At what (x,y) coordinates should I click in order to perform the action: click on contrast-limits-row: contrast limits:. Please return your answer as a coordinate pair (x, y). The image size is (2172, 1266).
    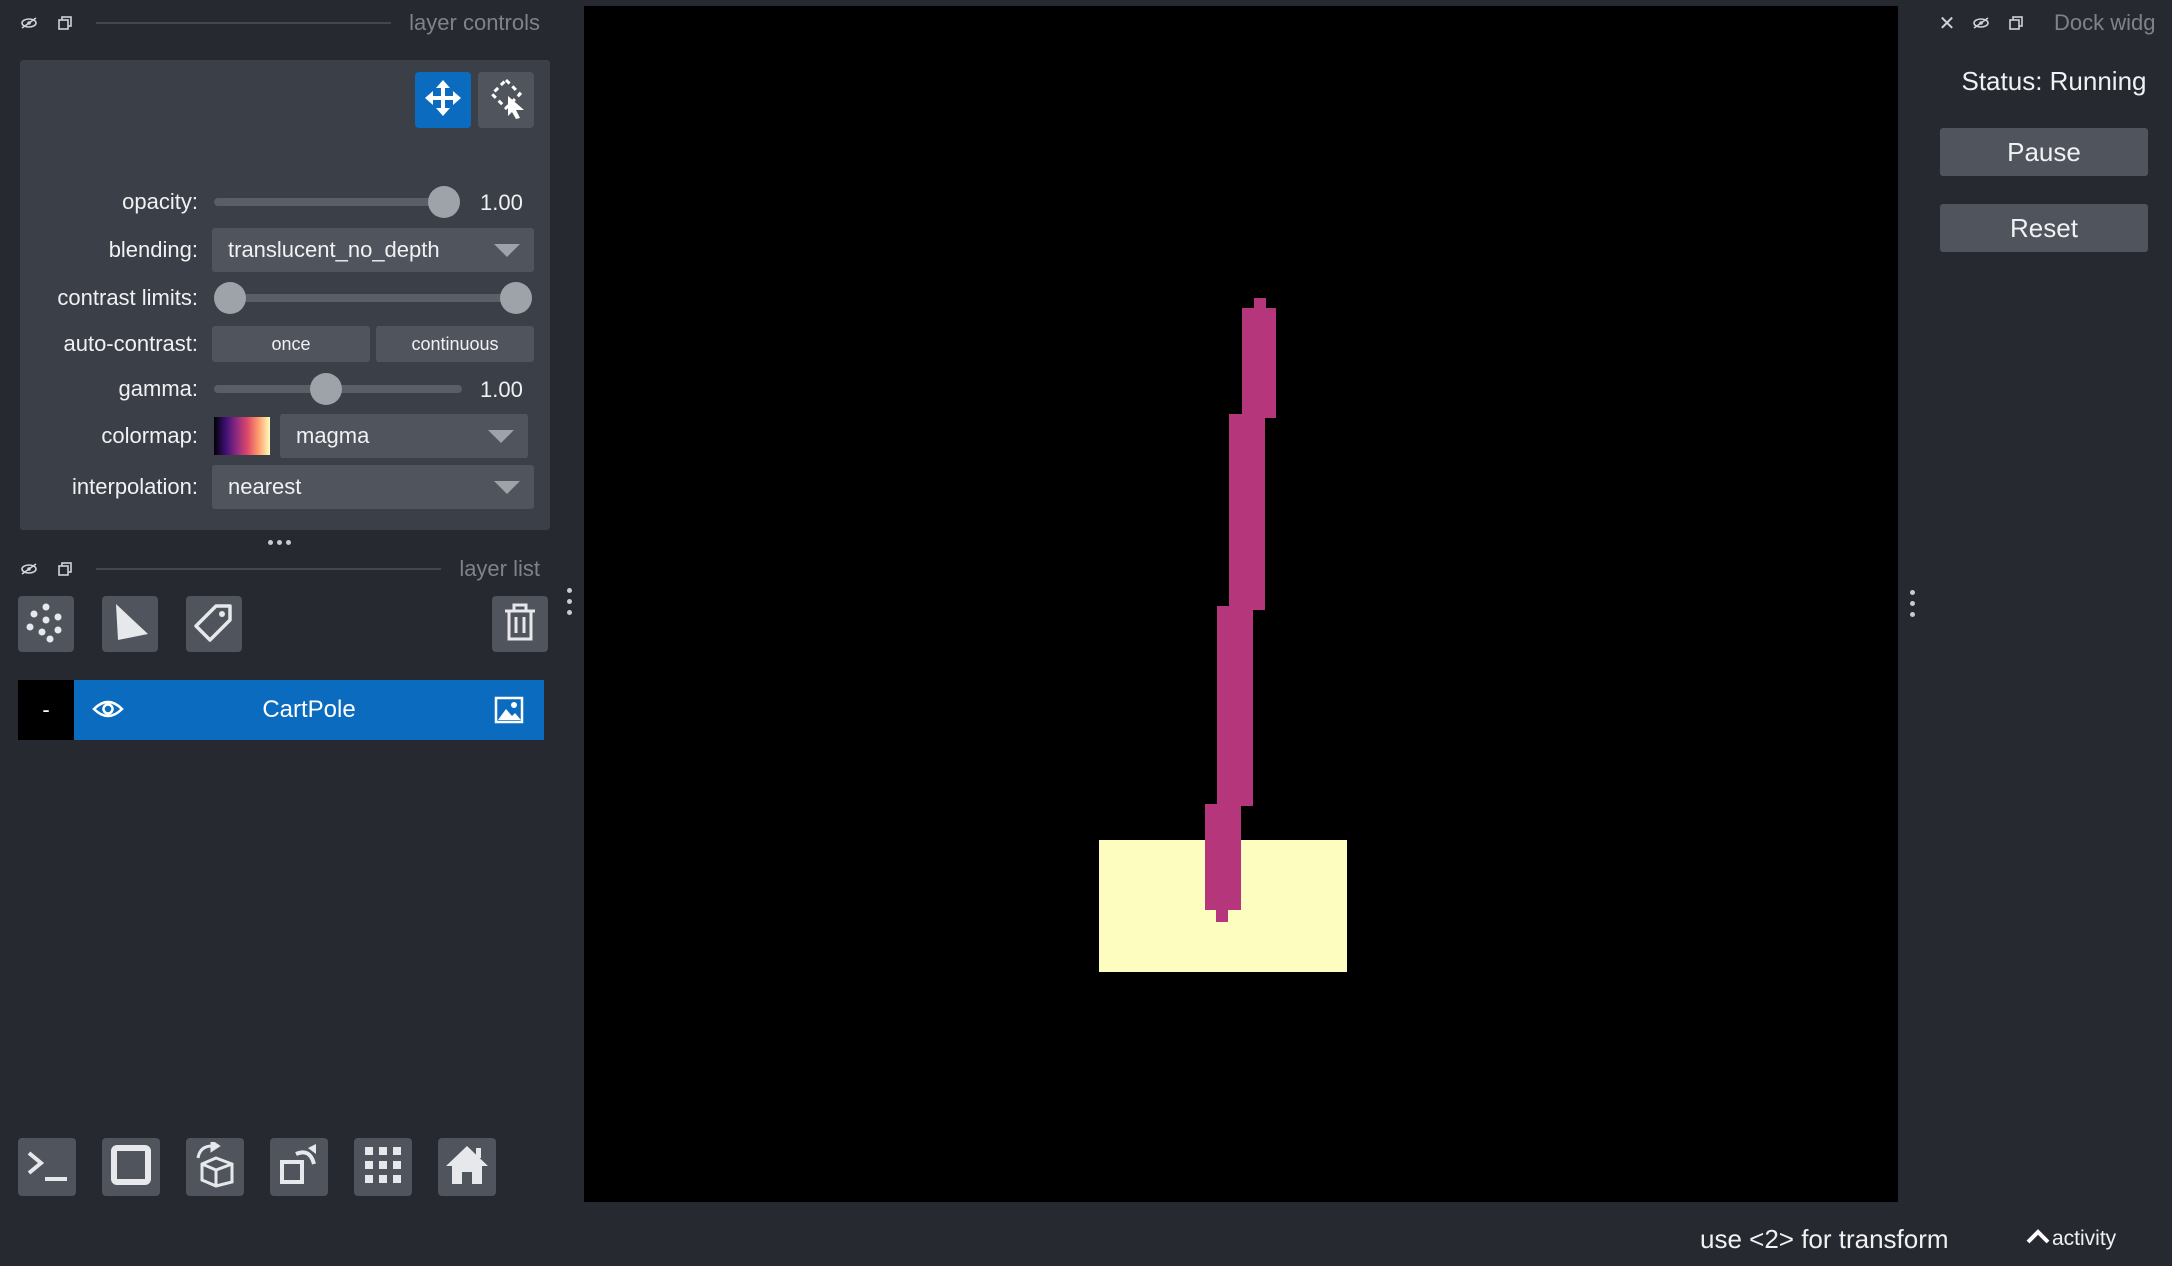
    Looking at the image, I should click on (285, 298).